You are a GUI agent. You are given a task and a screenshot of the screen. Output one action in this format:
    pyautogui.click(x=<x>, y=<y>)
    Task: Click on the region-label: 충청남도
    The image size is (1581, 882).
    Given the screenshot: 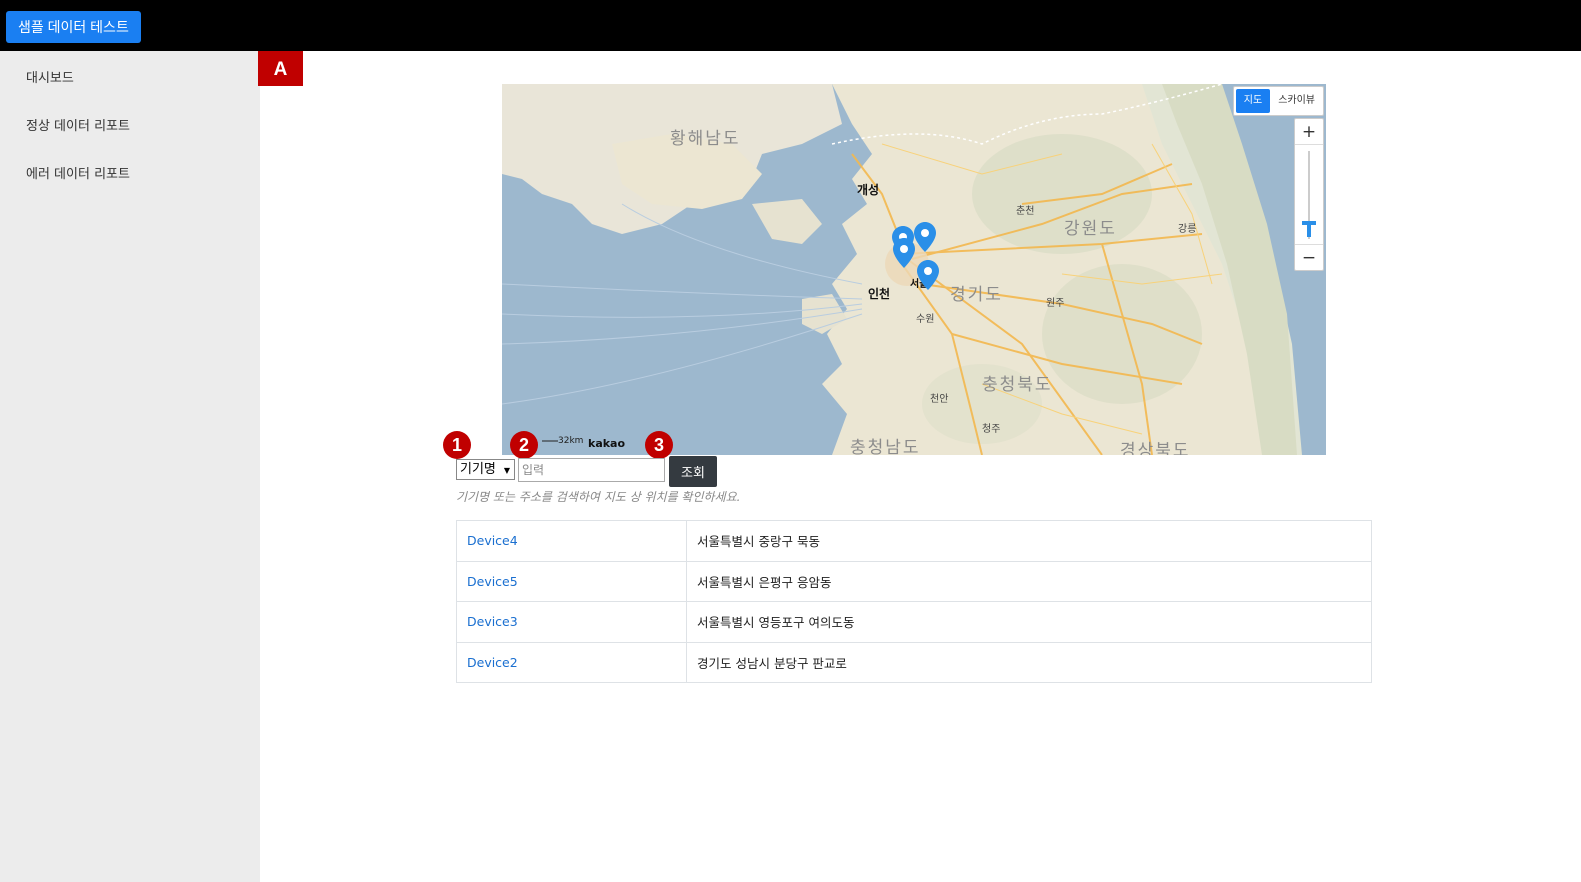 What is the action you would take?
    pyautogui.click(x=885, y=446)
    